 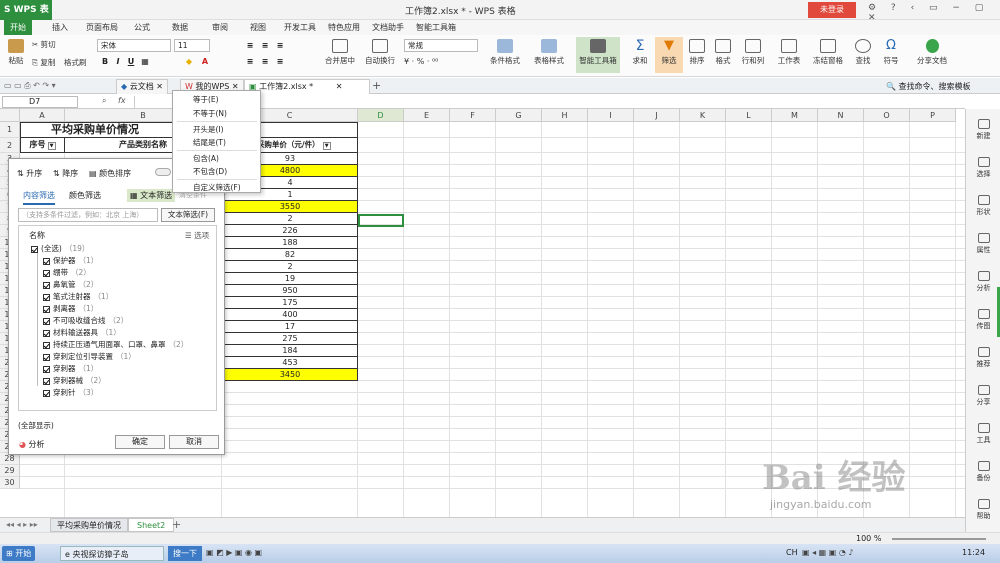 I want to click on filter-list-item: 材料输送器具 （1）, so click(x=82, y=332).